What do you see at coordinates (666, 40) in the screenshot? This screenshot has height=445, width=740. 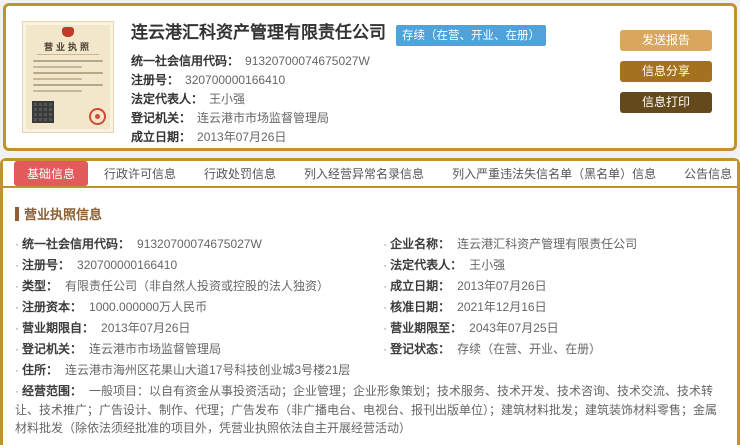 I see `send-report-button: 发送报告` at bounding box center [666, 40].